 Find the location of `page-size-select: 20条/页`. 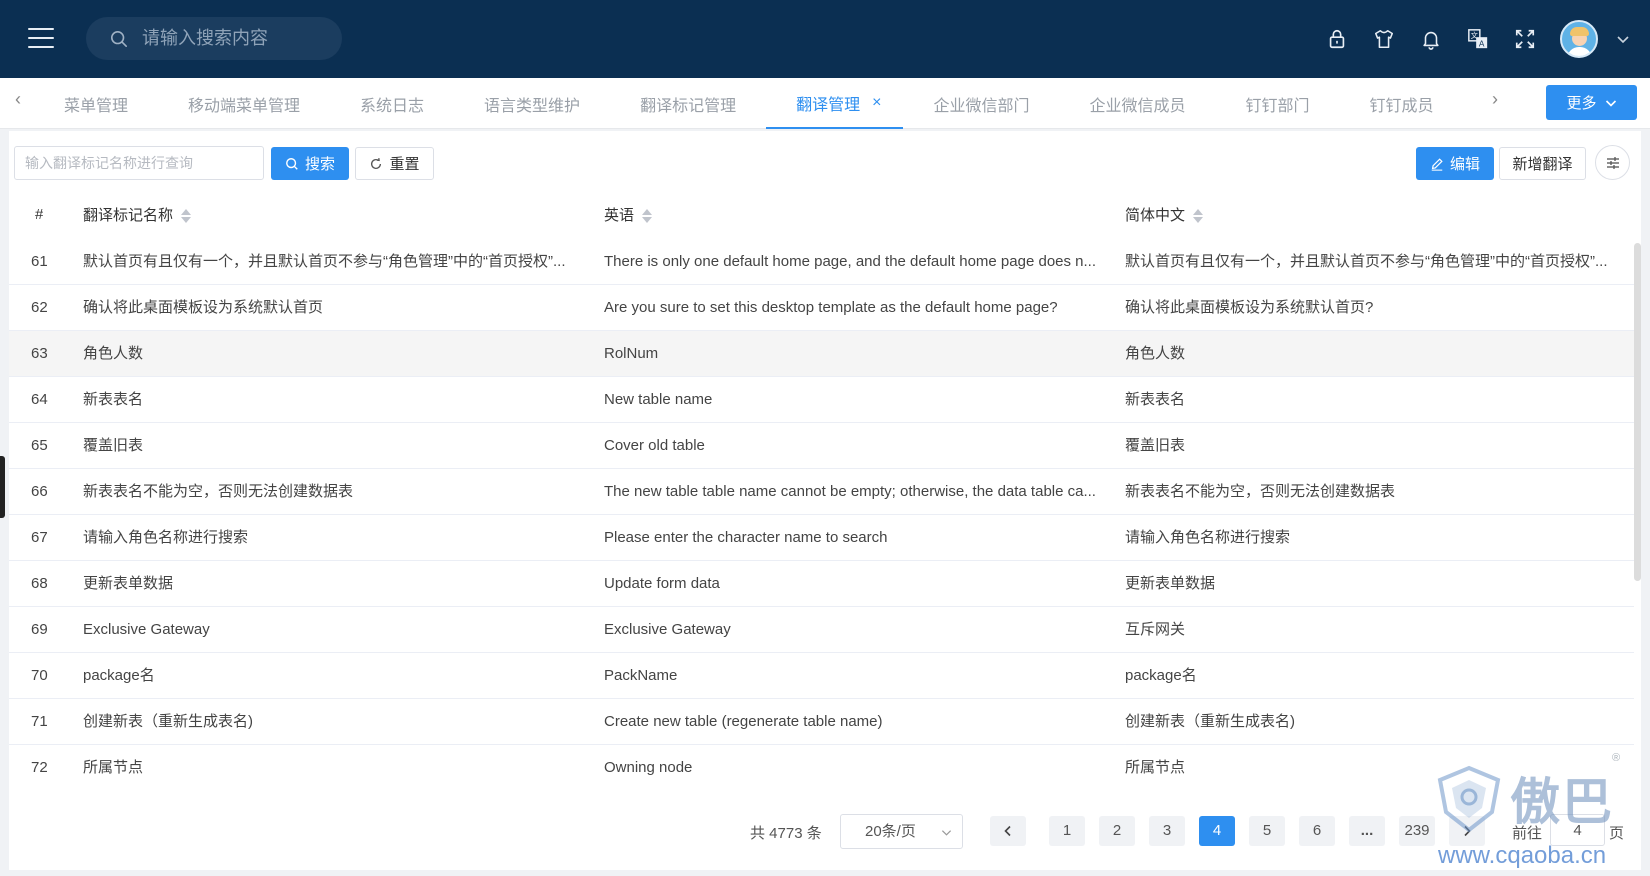

page-size-select: 20条/页 is located at coordinates (901, 831).